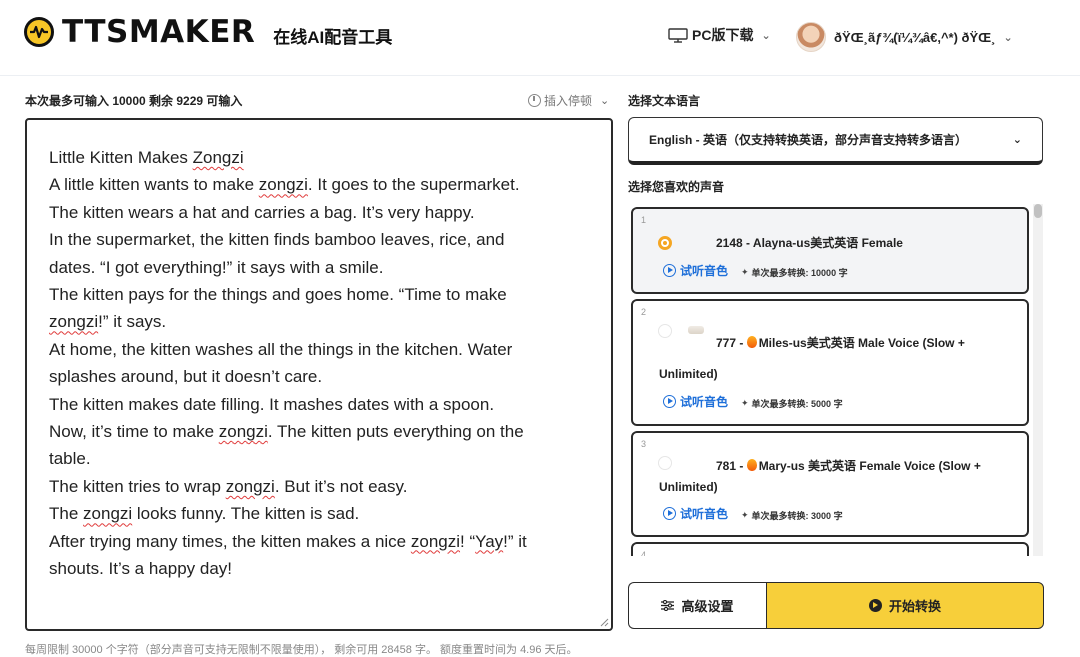 This screenshot has width=1080, height=657. I want to click on text-run: Little Kitten Makes, so click(121, 157).